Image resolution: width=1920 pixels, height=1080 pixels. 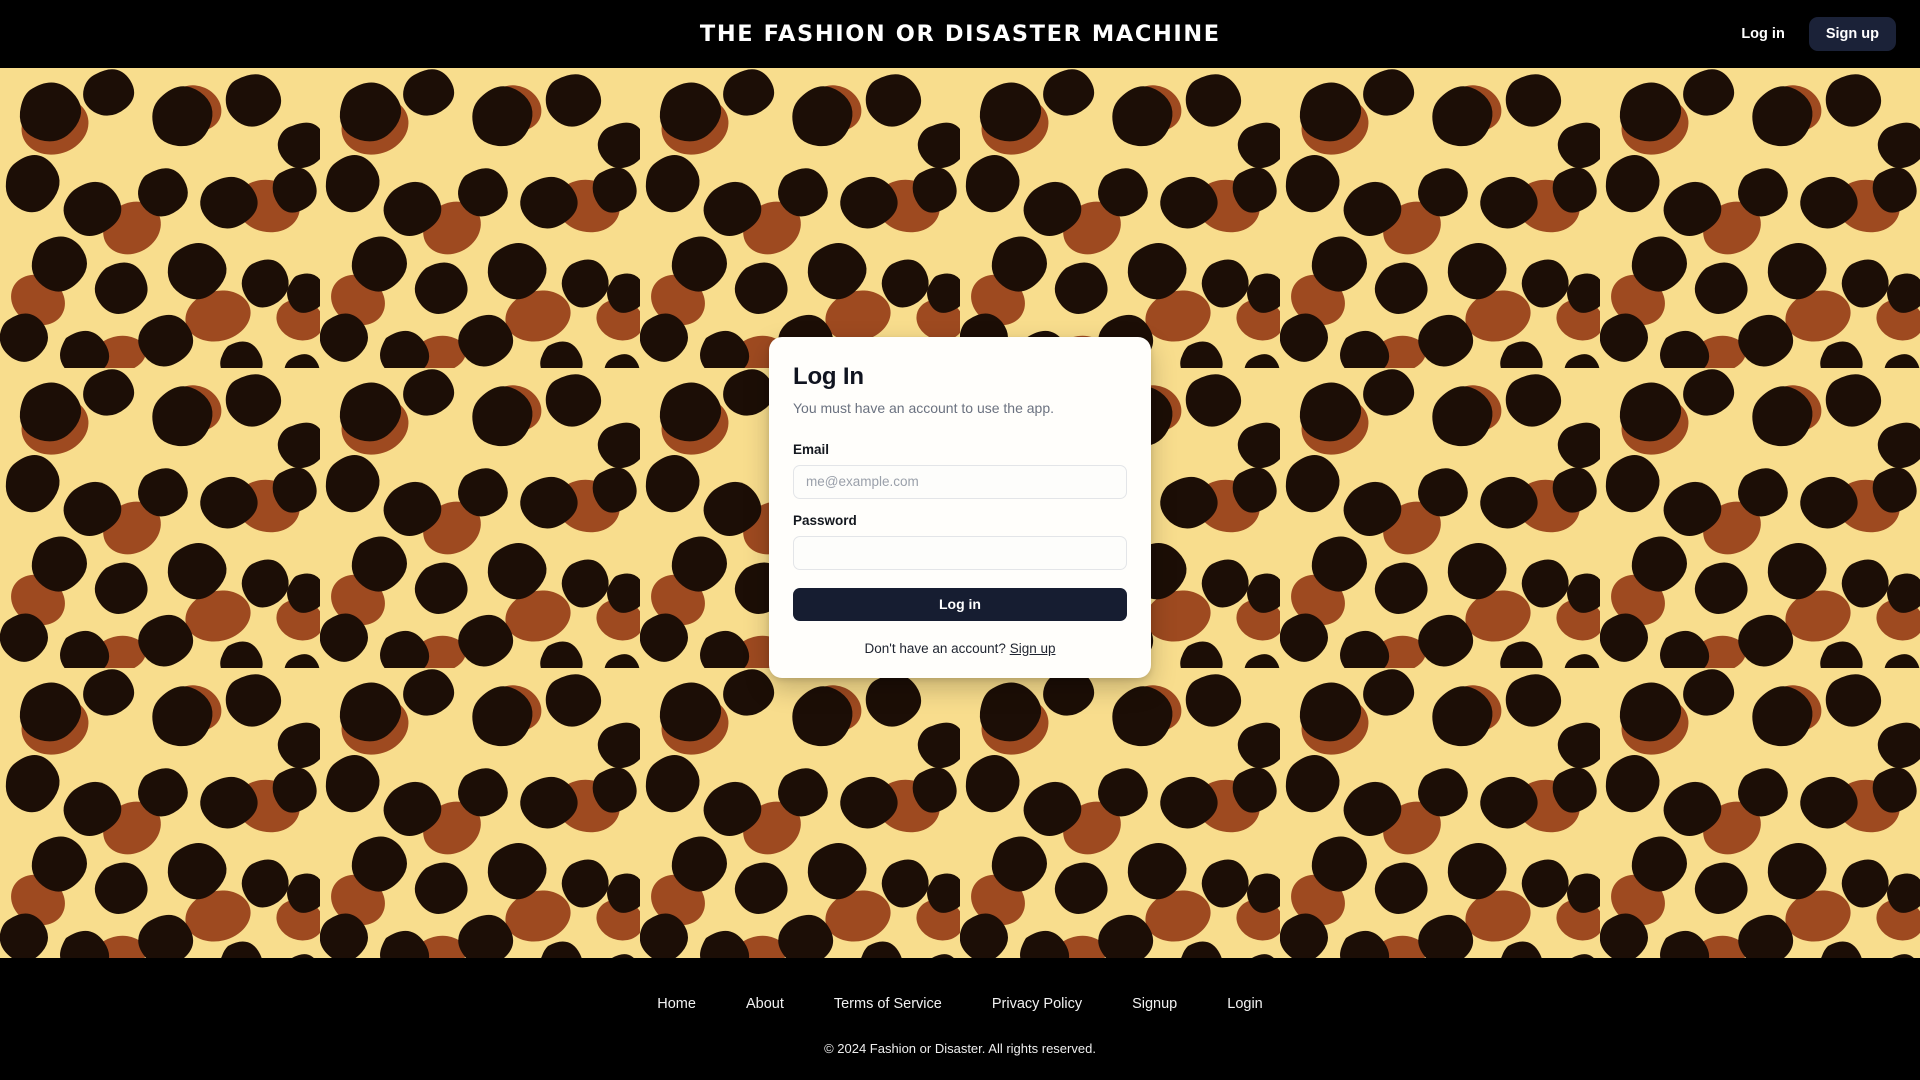 What do you see at coordinates (1852, 34) in the screenshot?
I see `header-signup-button: Sign up` at bounding box center [1852, 34].